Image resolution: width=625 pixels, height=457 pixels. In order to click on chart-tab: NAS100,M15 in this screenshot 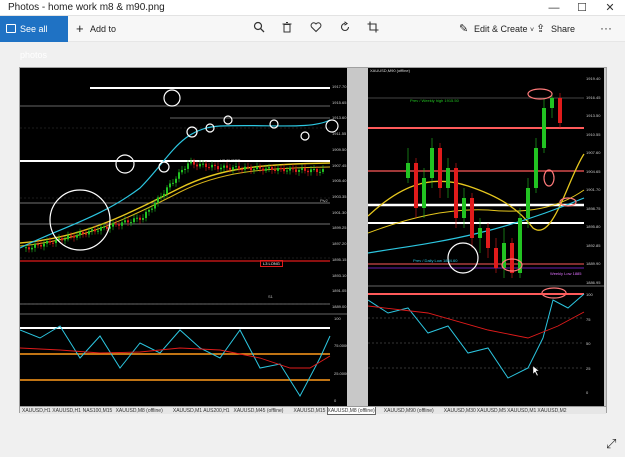, I will do `click(98, 411)`.